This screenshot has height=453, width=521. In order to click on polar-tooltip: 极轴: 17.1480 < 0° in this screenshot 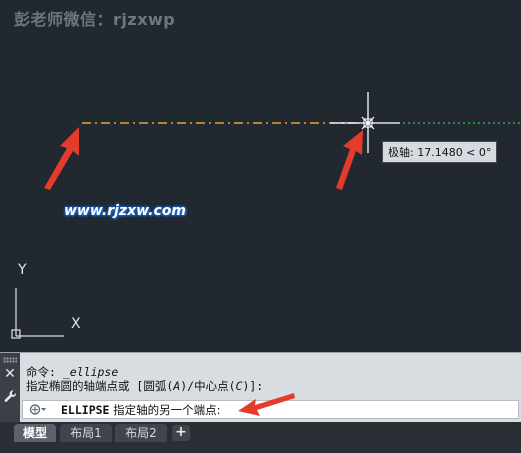, I will do `click(440, 152)`.